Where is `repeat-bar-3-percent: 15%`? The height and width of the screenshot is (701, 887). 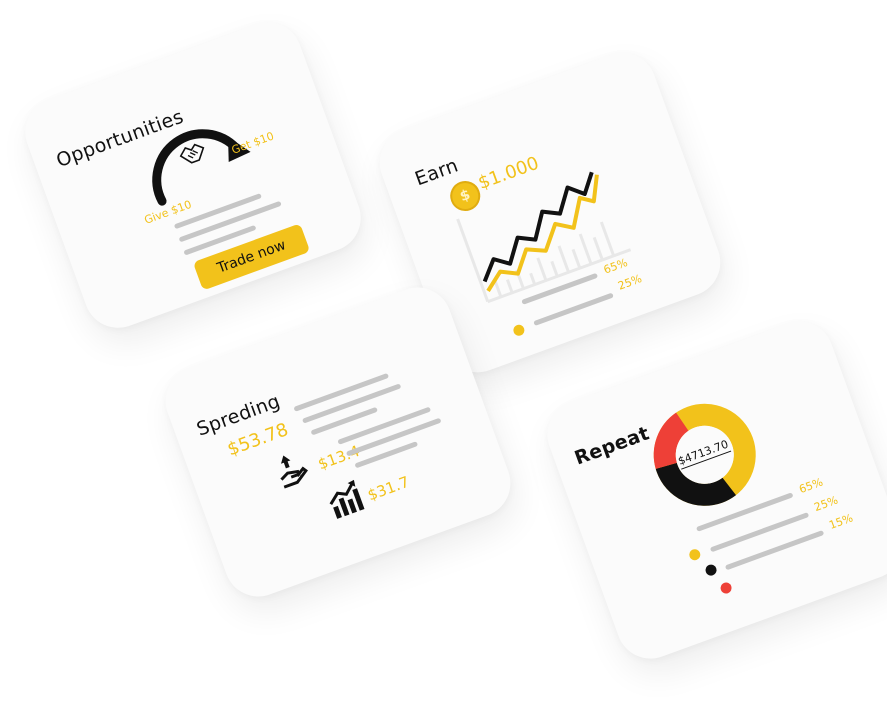 repeat-bar-3-percent: 15% is located at coordinates (841, 522).